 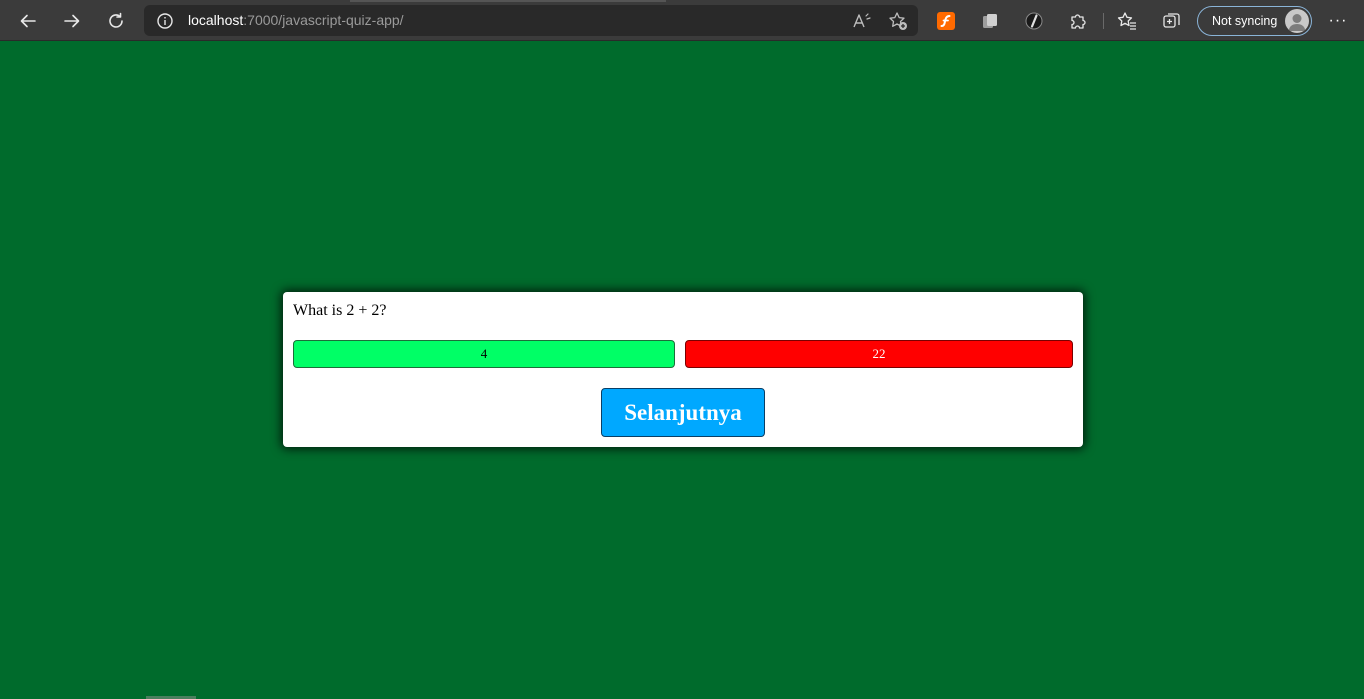 I want to click on puzzle-icon, so click(x=1078, y=21).